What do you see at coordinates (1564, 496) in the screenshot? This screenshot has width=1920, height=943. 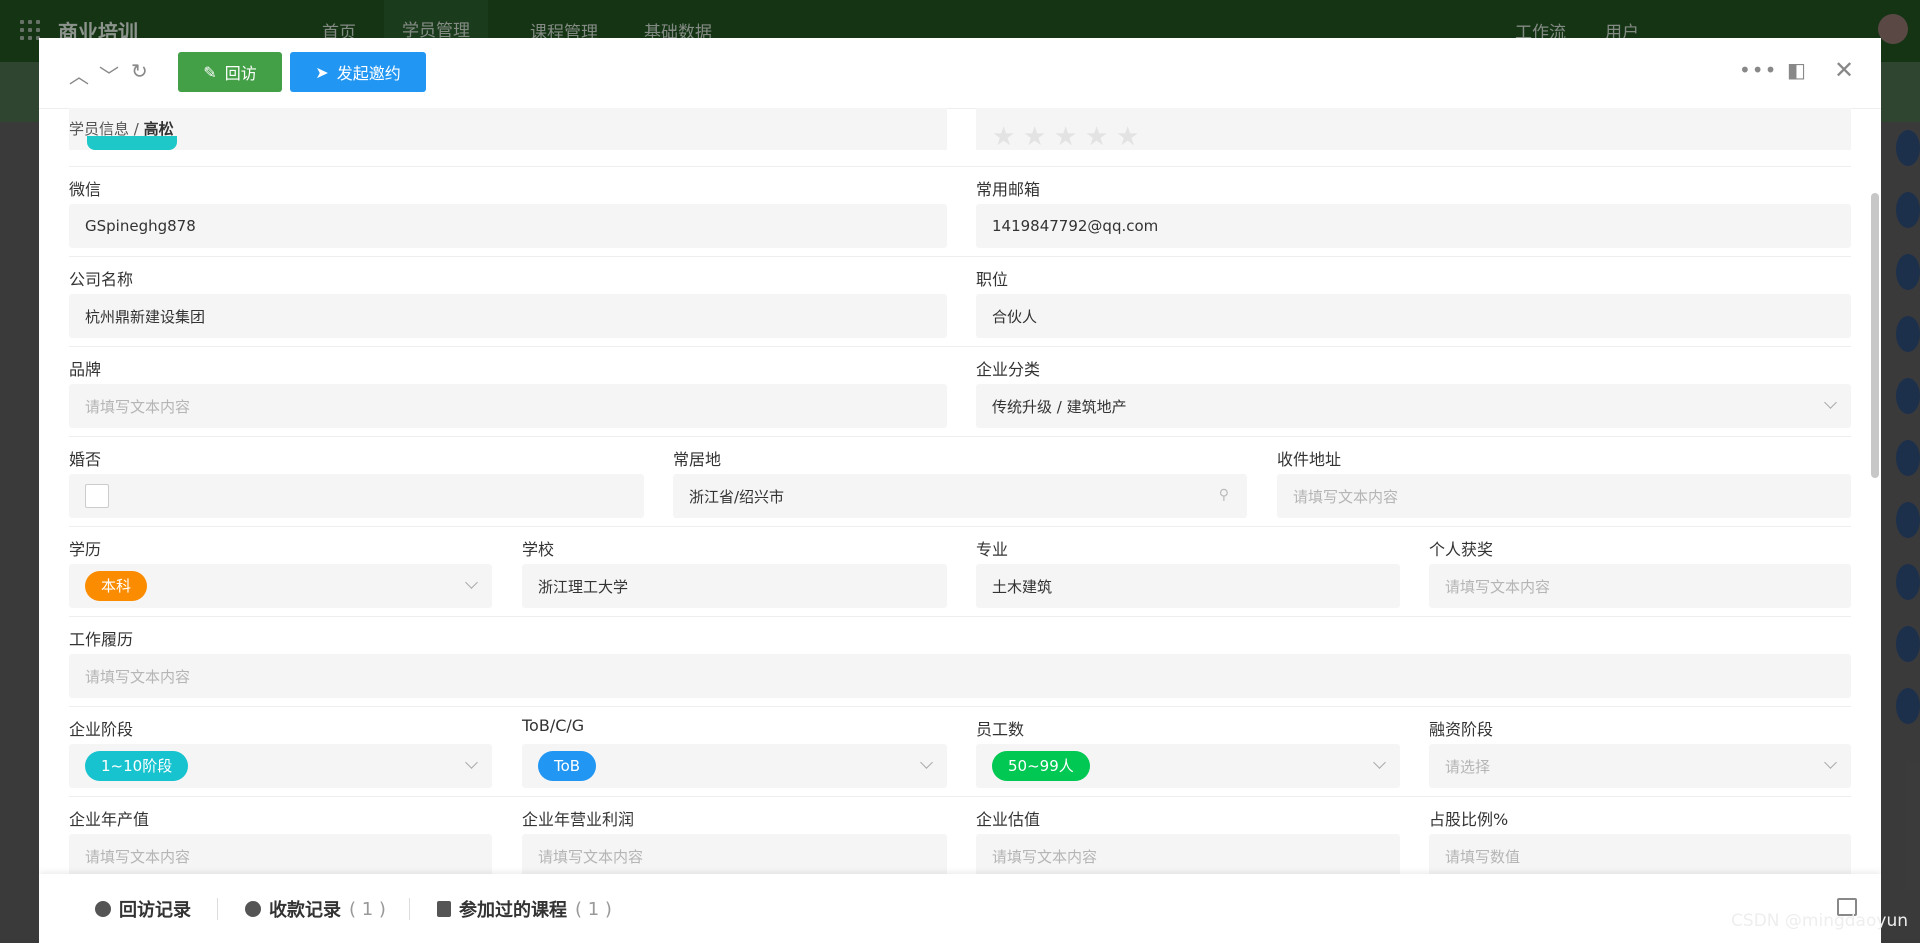 I see `address-field: 请填写文本内容` at bounding box center [1564, 496].